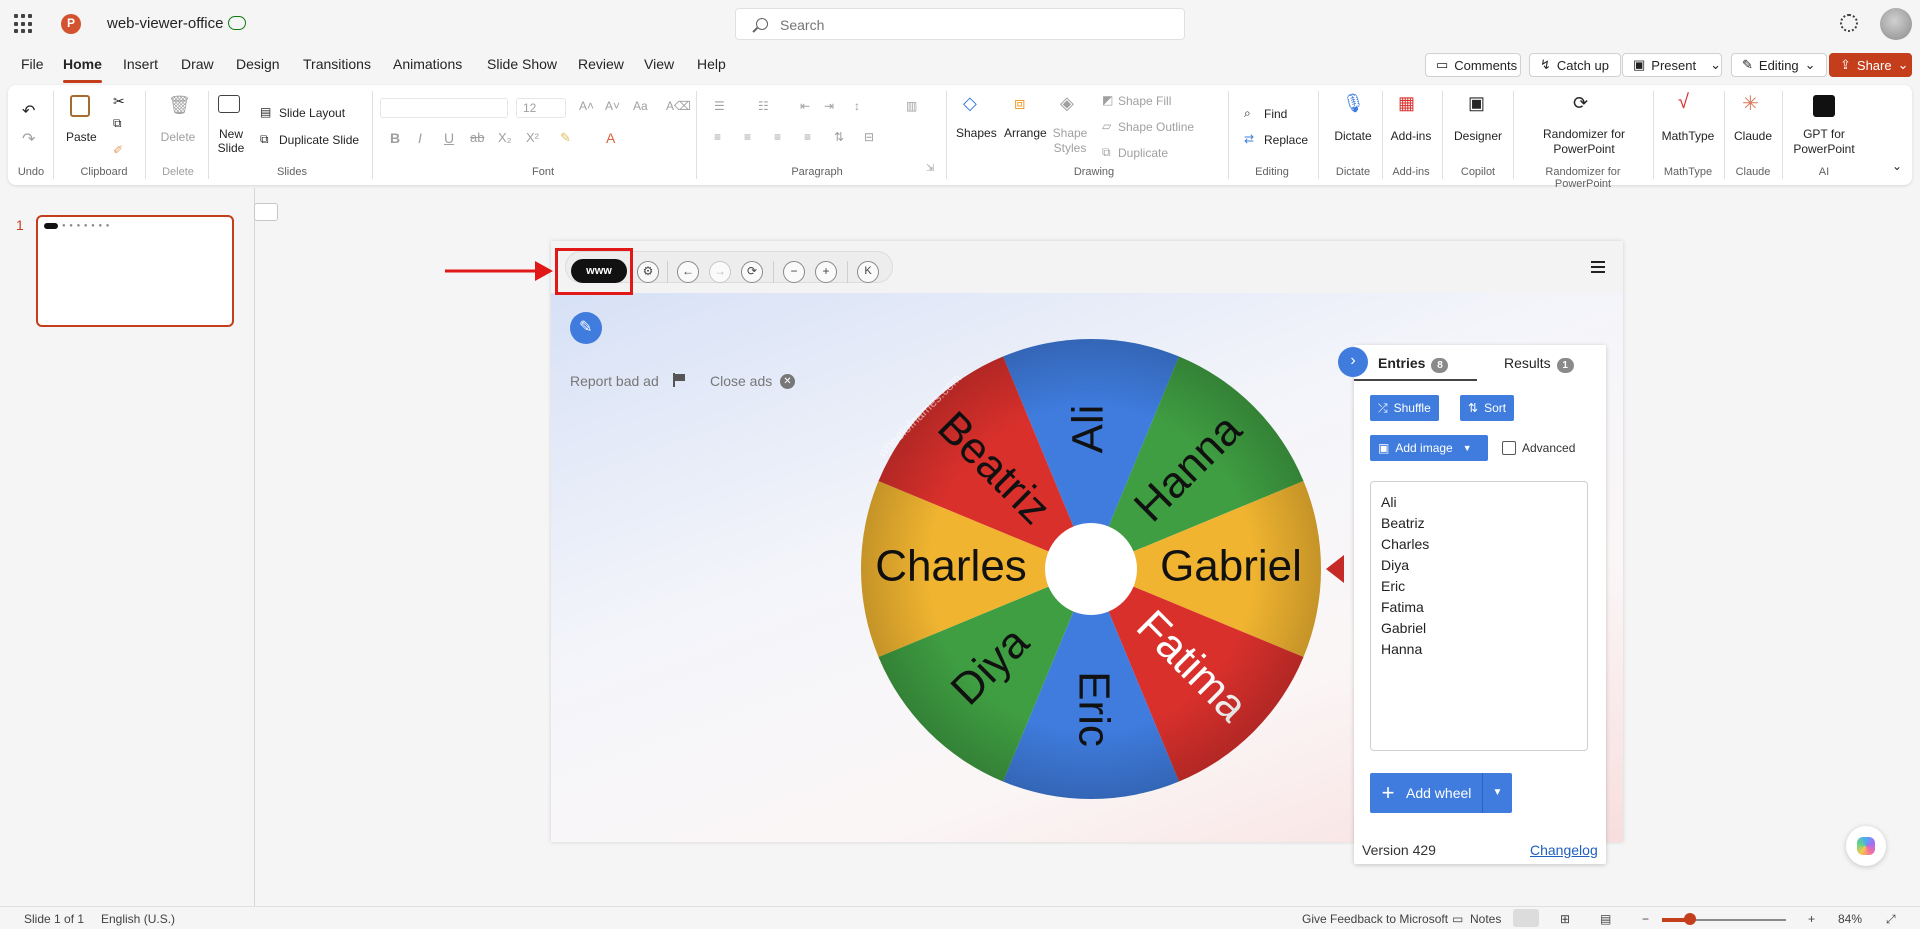 This screenshot has width=1920, height=929. Describe the element at coordinates (1487, 408) in the screenshot. I see `sort-button: ⇅ Sort` at that location.